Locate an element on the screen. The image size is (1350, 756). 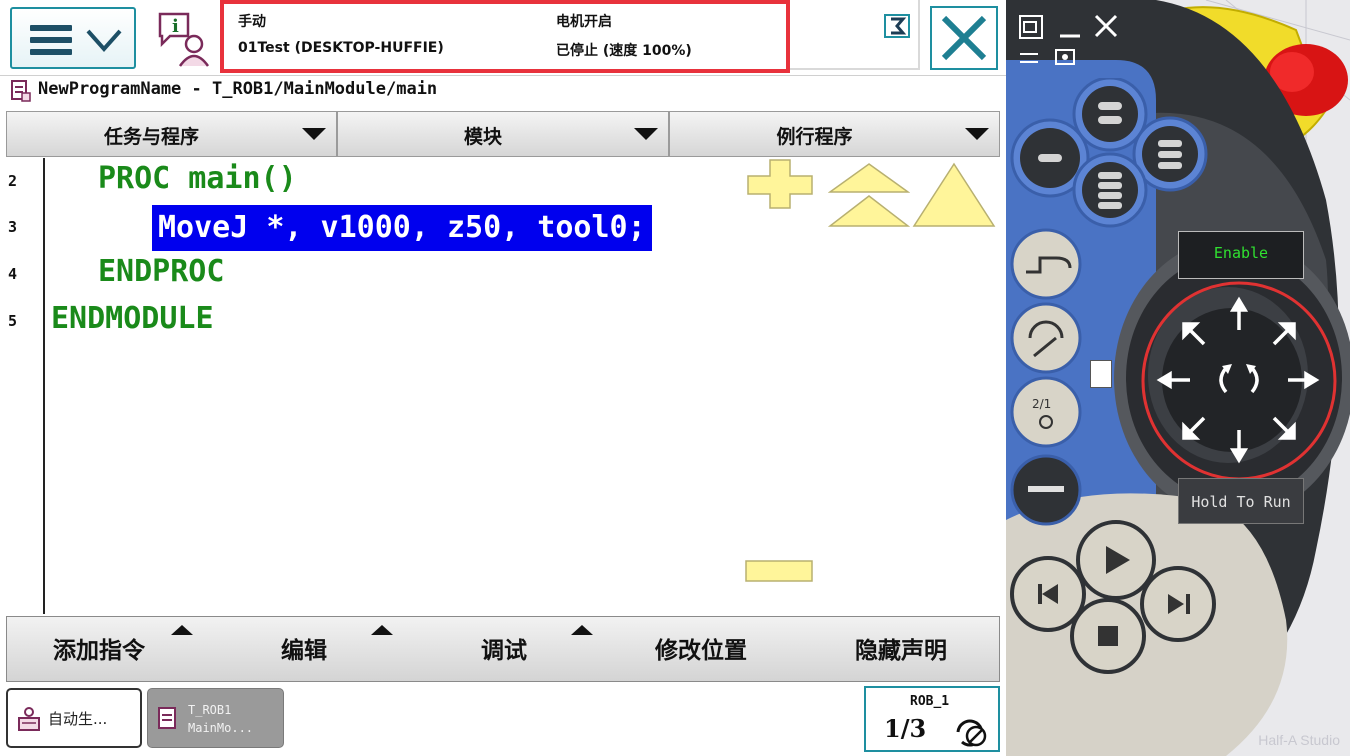
restore-button is located at coordinates (1031, 23).